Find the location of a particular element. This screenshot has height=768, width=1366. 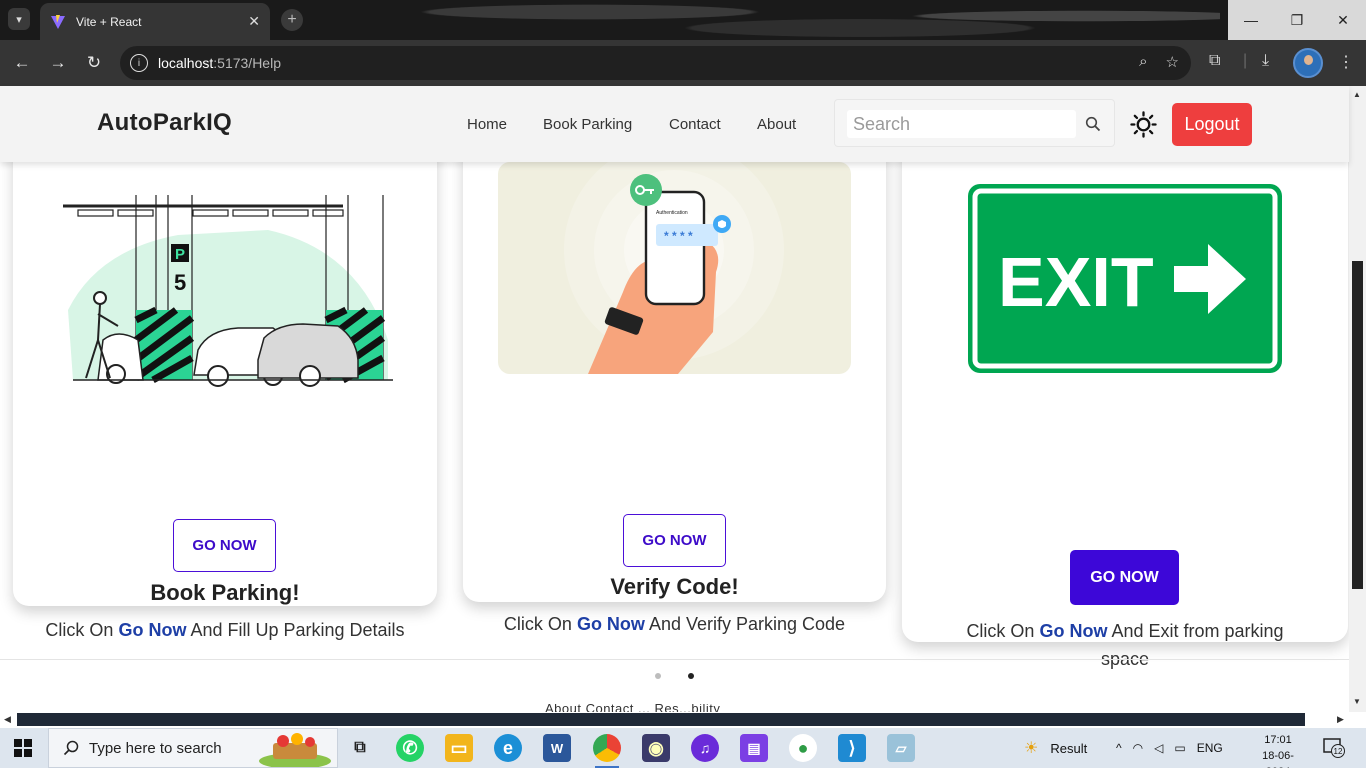

nav-link-about: About is located at coordinates (776, 124).